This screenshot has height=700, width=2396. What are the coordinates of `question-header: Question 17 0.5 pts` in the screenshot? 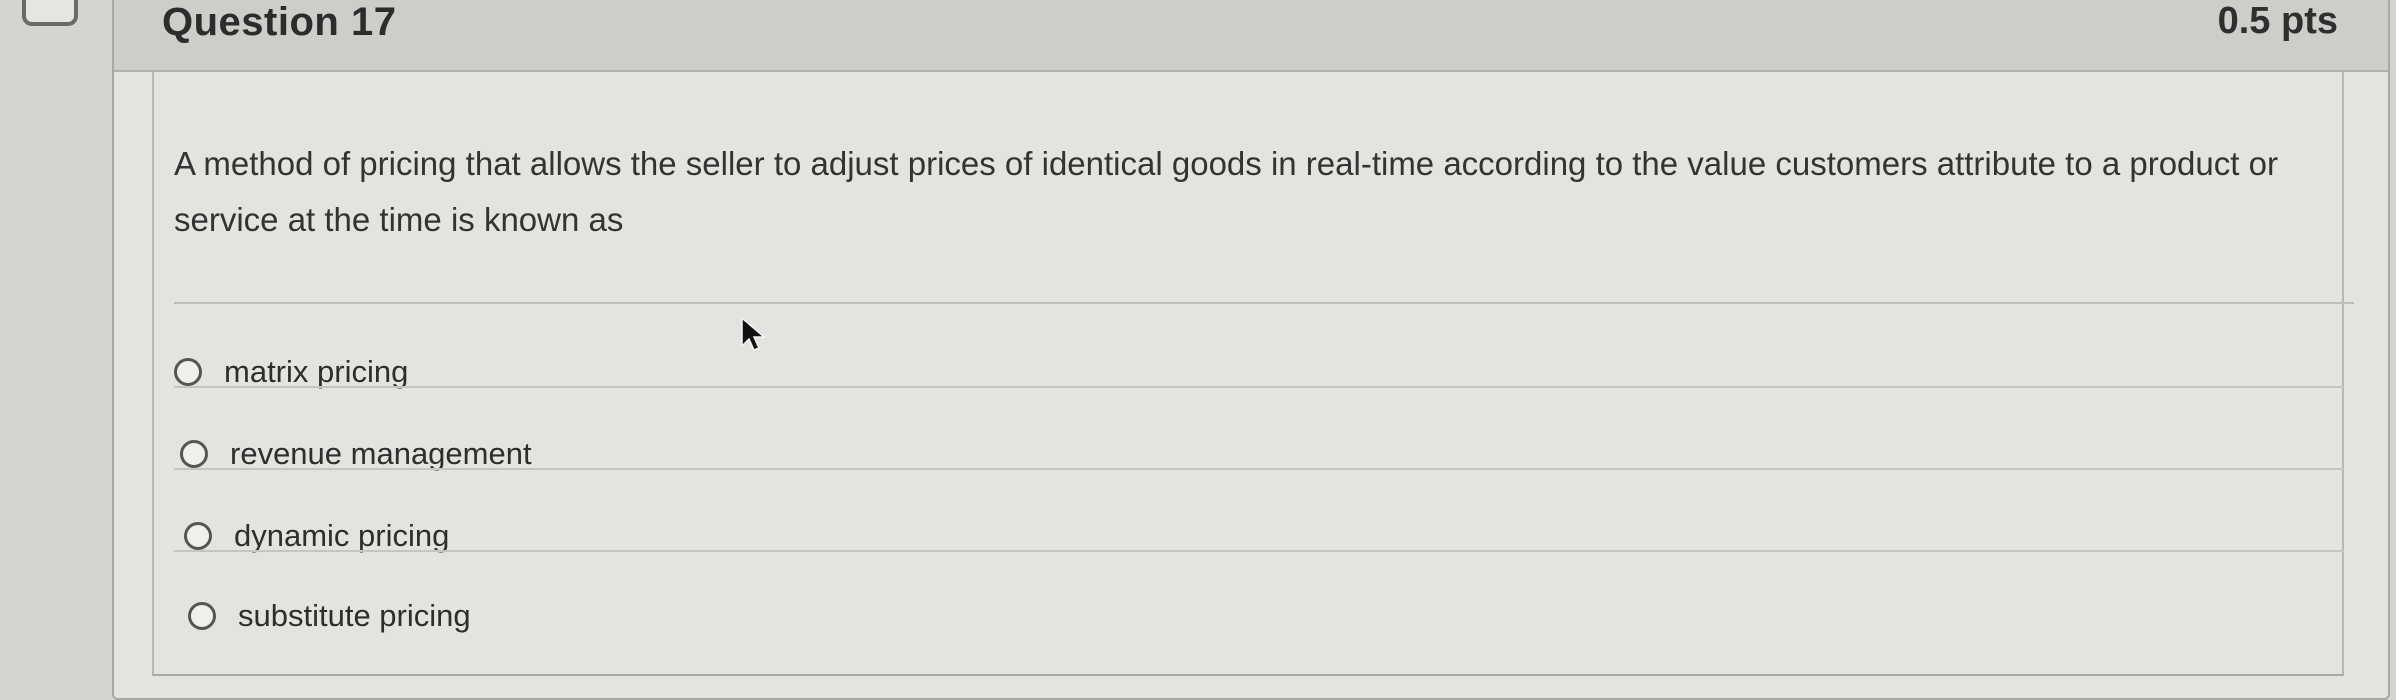 It's located at (1251, 36).